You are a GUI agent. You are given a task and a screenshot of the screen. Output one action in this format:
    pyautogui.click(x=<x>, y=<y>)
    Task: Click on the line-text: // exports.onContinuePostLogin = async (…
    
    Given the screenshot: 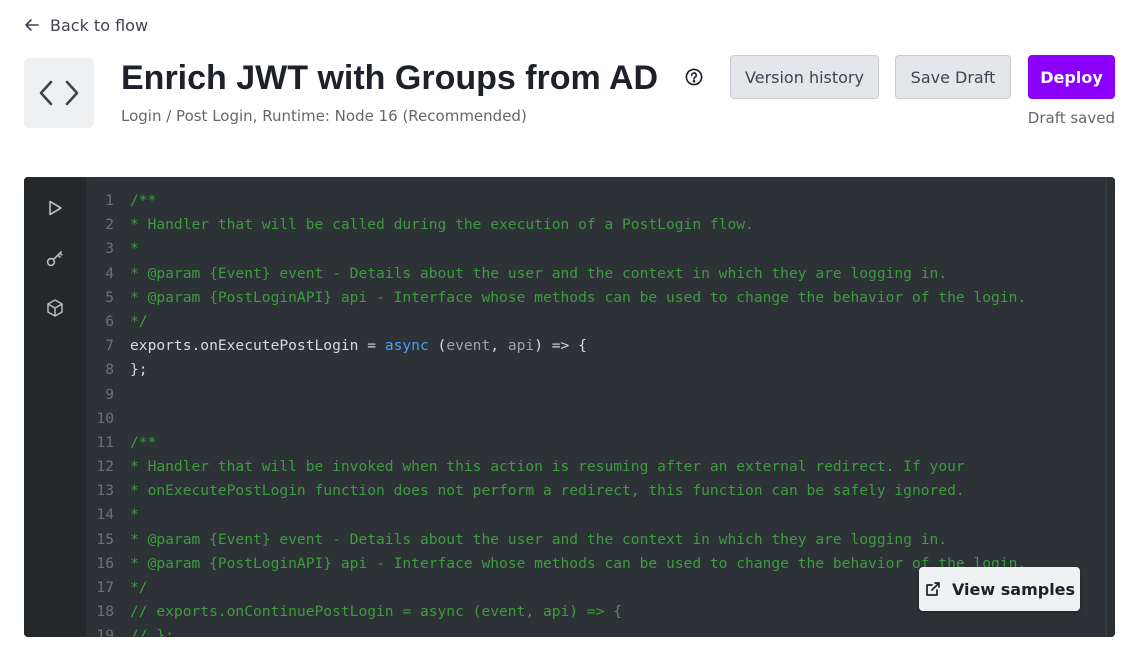 What is the action you would take?
    pyautogui.click(x=376, y=612)
    